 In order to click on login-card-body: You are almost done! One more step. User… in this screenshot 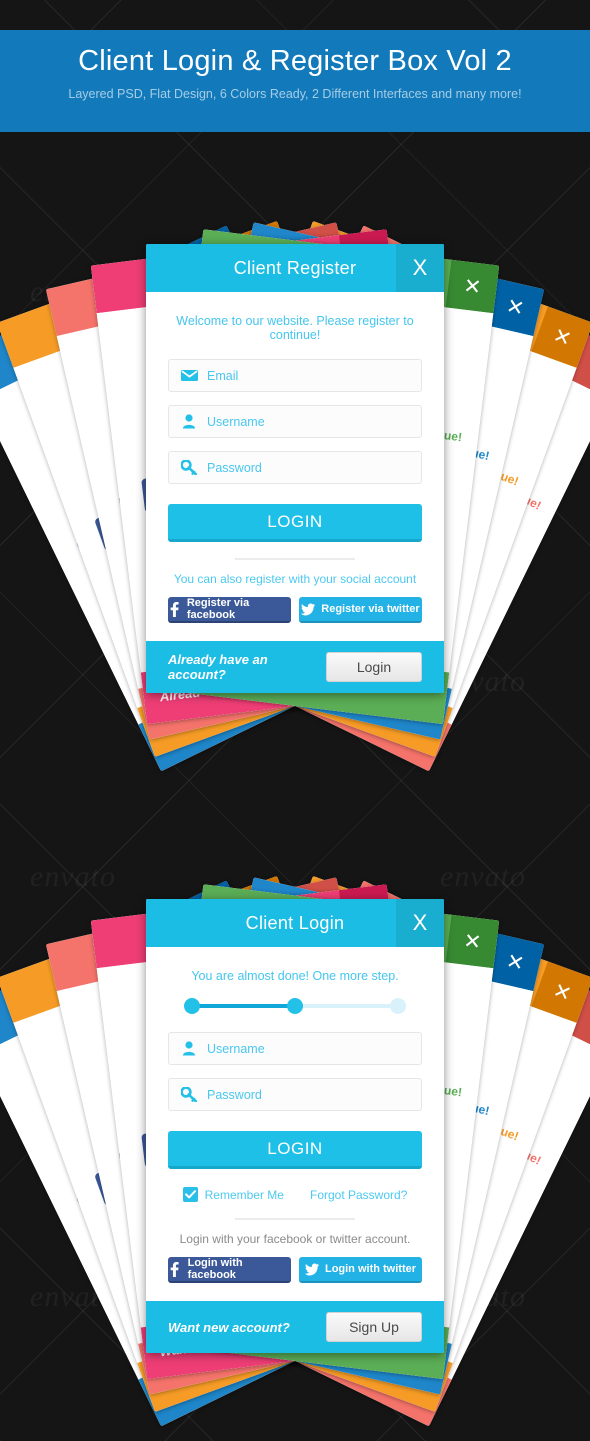, I will do `click(295, 1124)`.